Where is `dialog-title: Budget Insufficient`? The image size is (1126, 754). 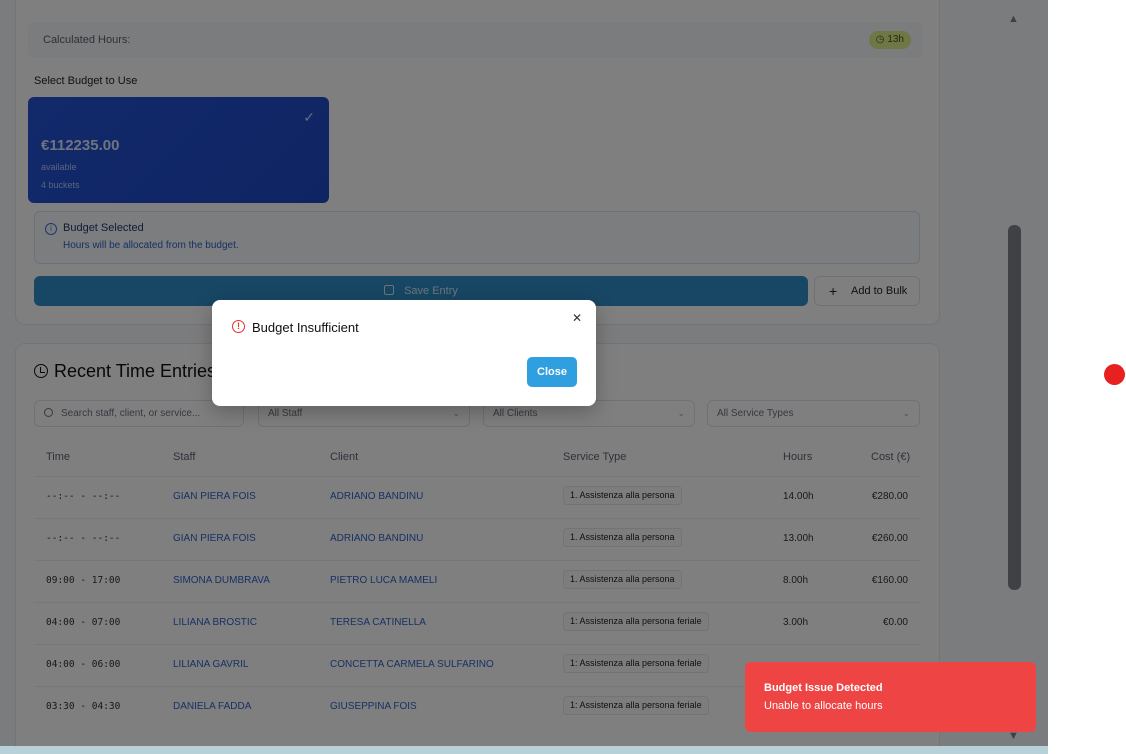 dialog-title: Budget Insufficient is located at coordinates (305, 327).